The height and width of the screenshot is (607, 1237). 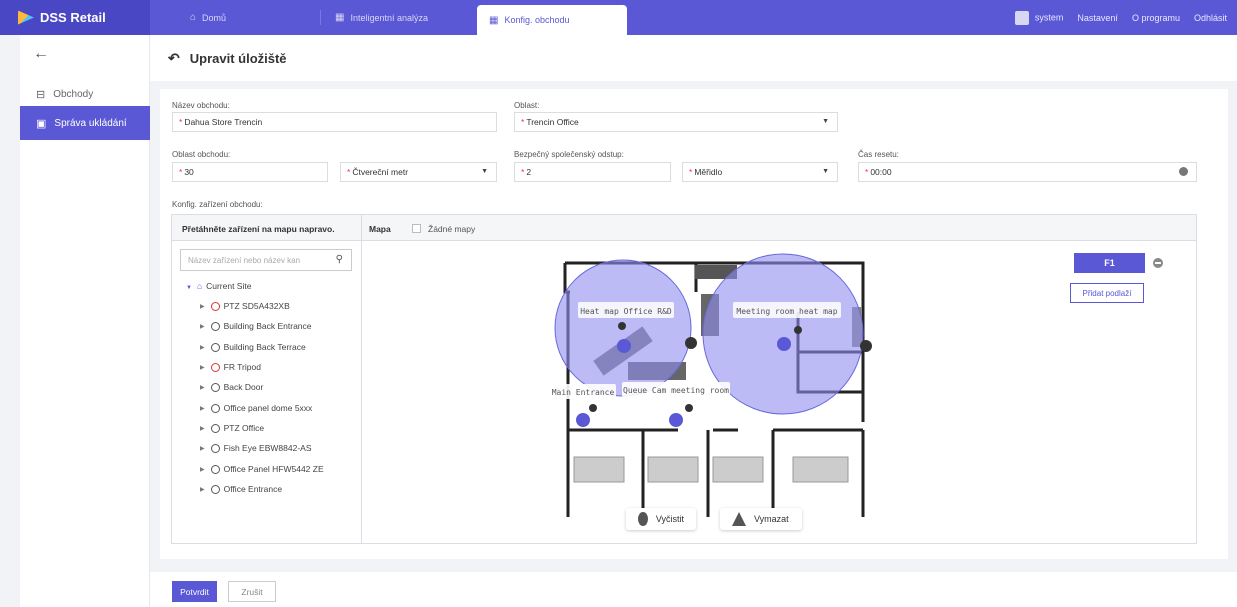 I want to click on brand-name: DSS Retail, so click(x=73, y=17).